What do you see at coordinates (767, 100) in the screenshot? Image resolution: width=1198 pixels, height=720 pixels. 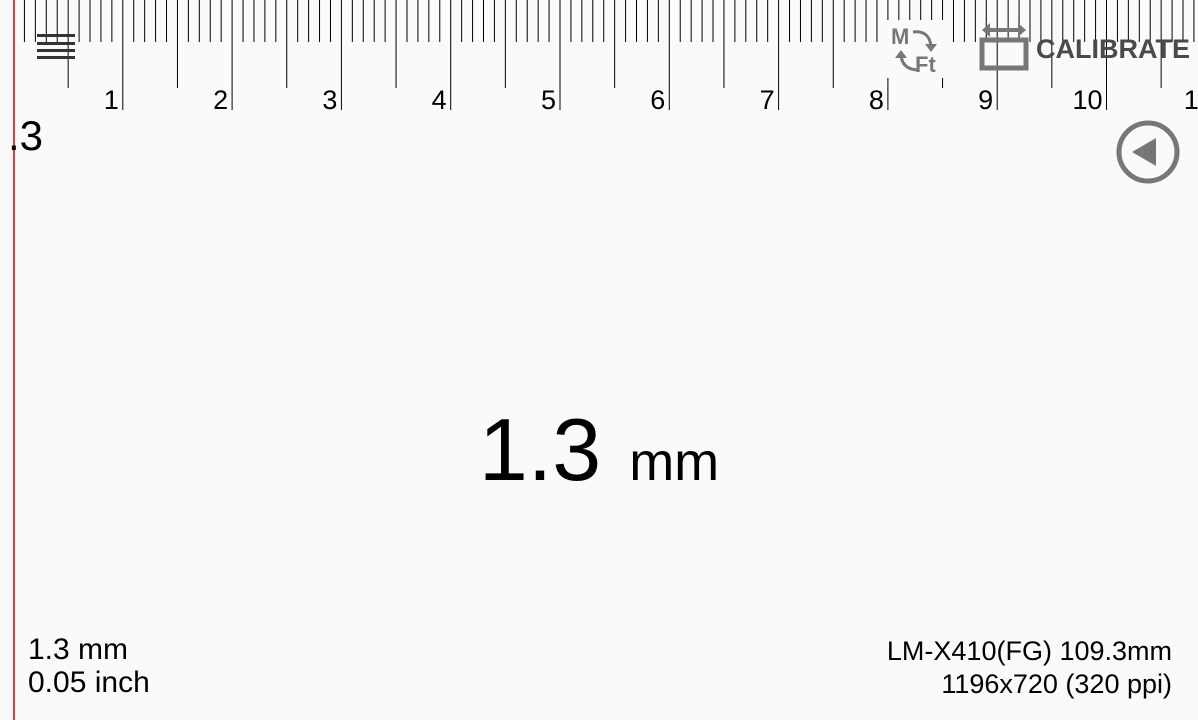 I see `ruler-label-7: 7` at bounding box center [767, 100].